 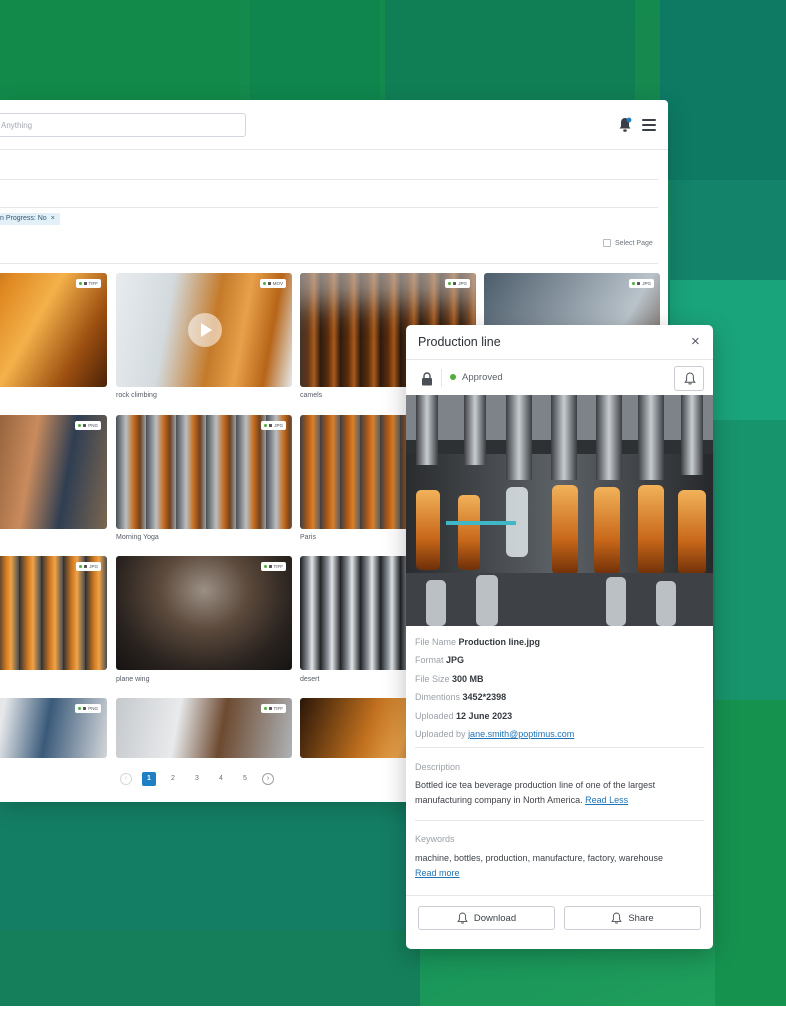 What do you see at coordinates (221, 779) in the screenshot?
I see `page-4: 4` at bounding box center [221, 779].